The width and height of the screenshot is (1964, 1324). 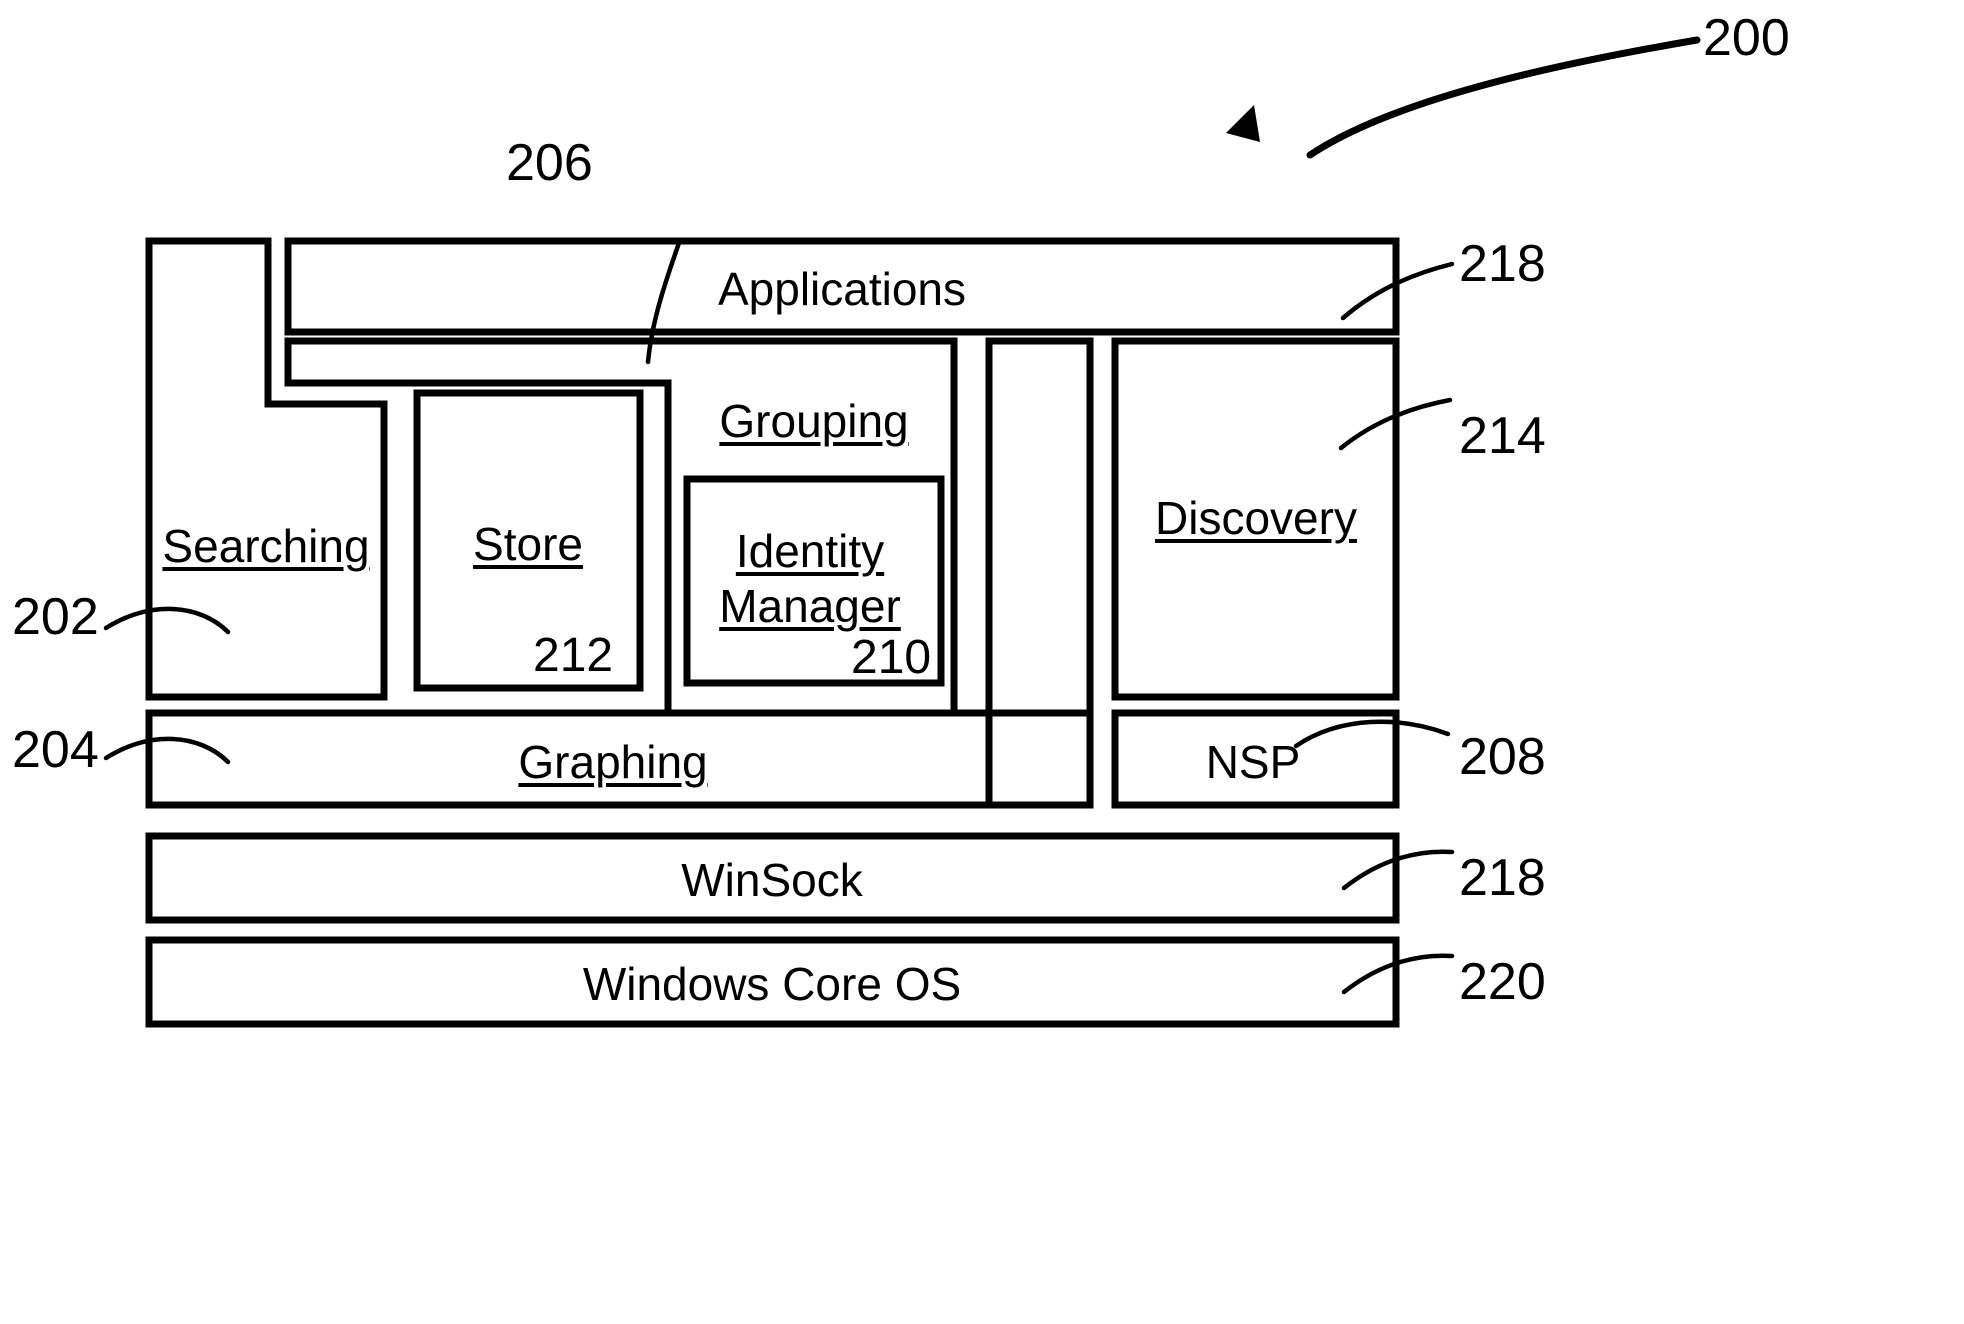 What do you see at coordinates (1746, 38) in the screenshot?
I see `figure-ref-number: 200` at bounding box center [1746, 38].